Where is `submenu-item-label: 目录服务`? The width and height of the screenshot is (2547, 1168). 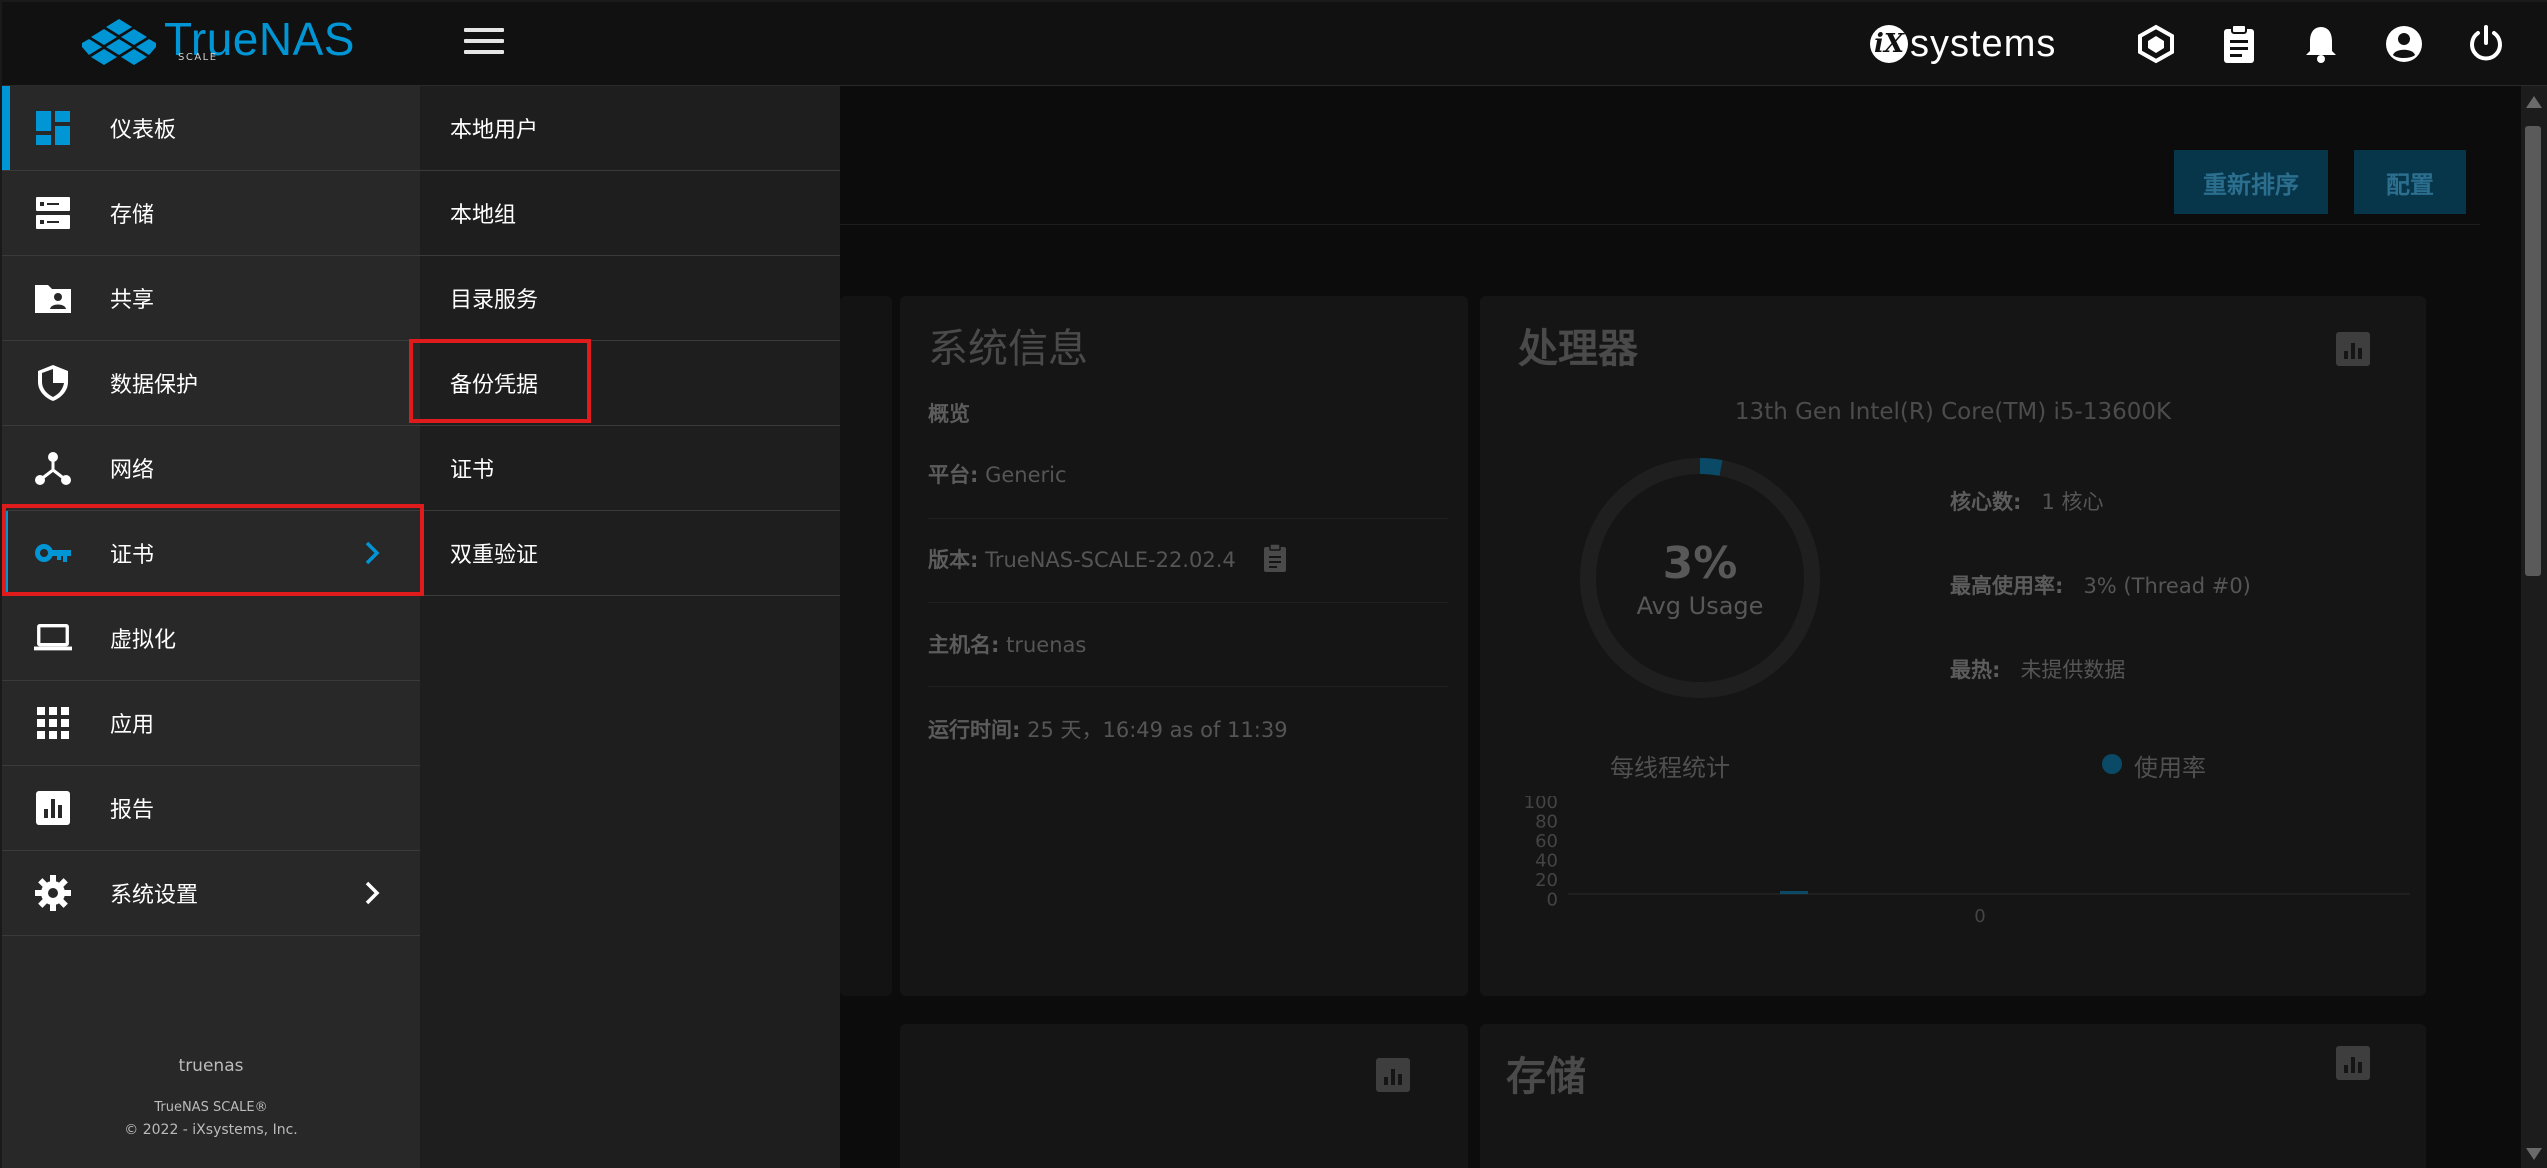
submenu-item-label: 目录服务 is located at coordinates (494, 300).